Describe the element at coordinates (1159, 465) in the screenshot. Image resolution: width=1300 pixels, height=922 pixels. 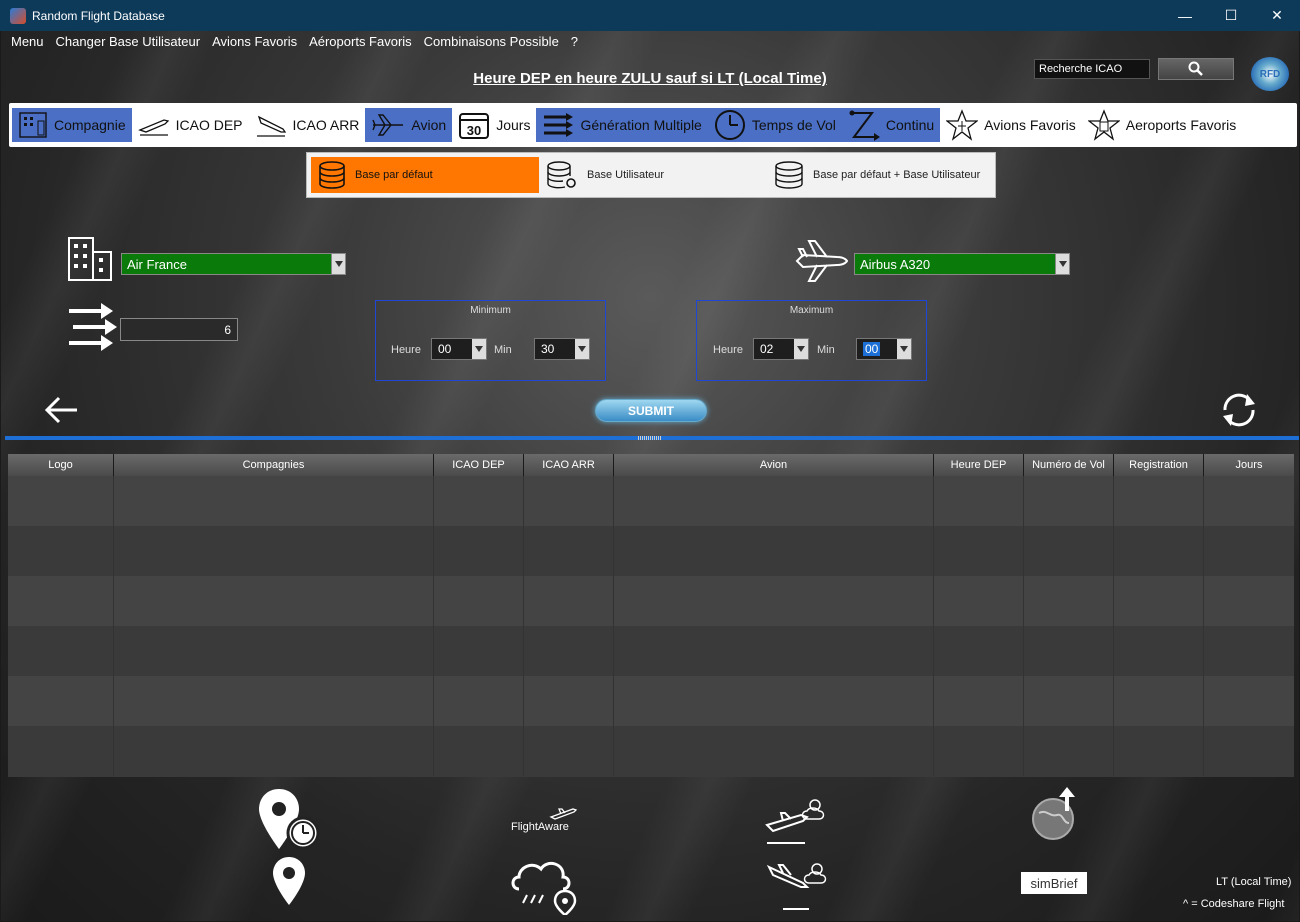
I see `column-header-registration: Registration` at that location.